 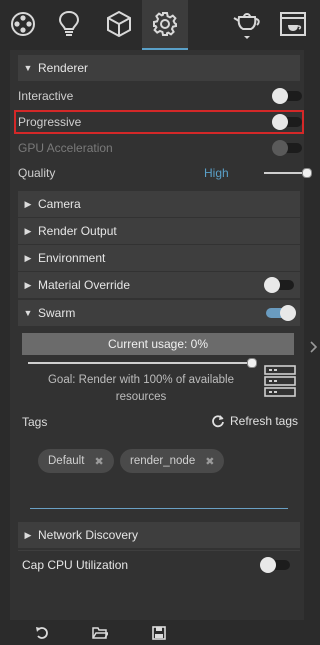 I want to click on undo-icon, so click(x=42, y=633).